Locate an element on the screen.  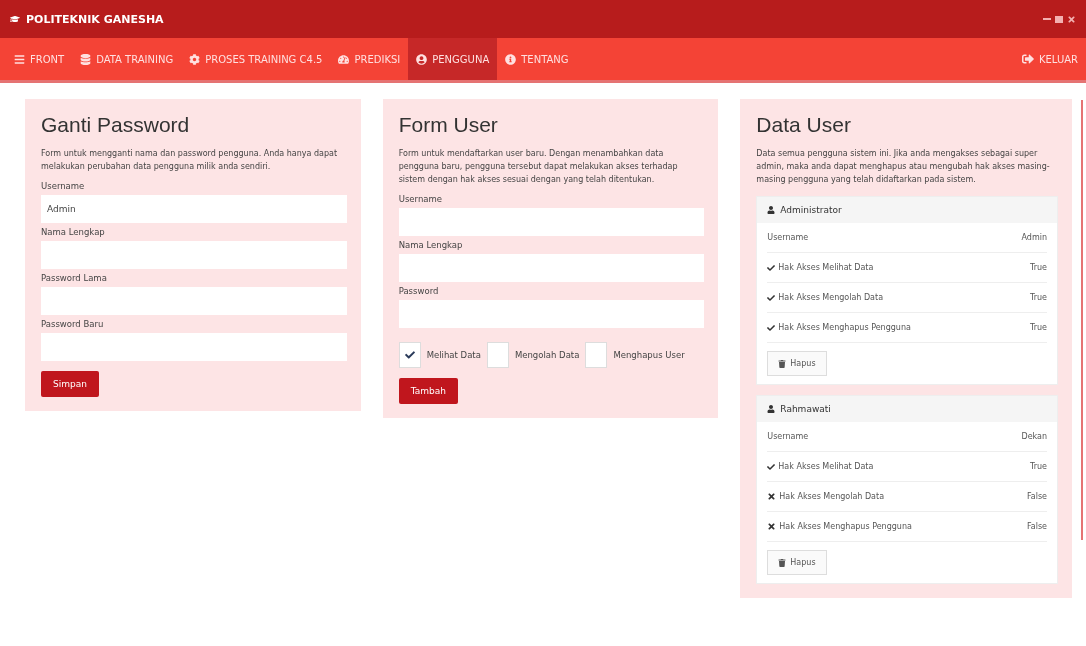
save-button: Simpan is located at coordinates (70, 384).